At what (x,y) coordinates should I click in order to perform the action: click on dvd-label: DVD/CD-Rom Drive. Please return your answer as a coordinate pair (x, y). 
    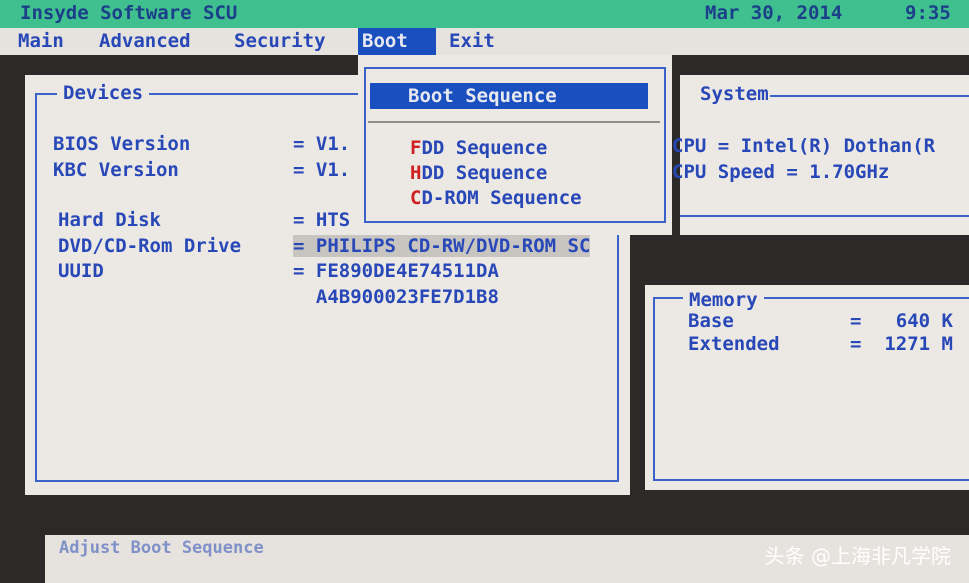
    Looking at the image, I should click on (150, 246).